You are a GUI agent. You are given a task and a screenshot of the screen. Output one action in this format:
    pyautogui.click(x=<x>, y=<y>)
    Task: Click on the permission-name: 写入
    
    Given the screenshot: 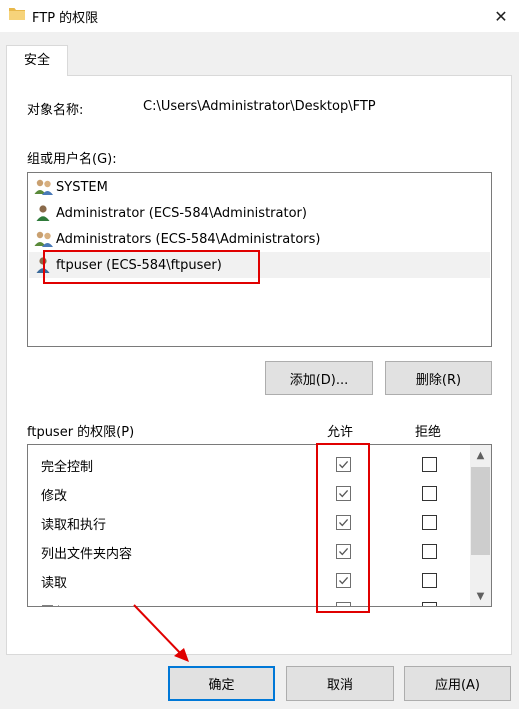 What is the action you would take?
    pyautogui.click(x=54, y=603)
    